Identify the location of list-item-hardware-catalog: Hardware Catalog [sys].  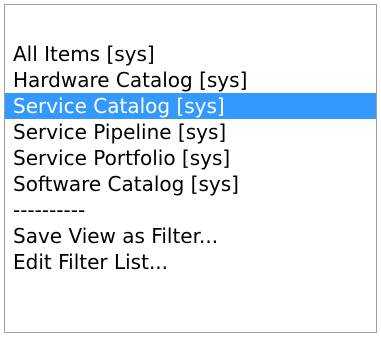
(190, 80).